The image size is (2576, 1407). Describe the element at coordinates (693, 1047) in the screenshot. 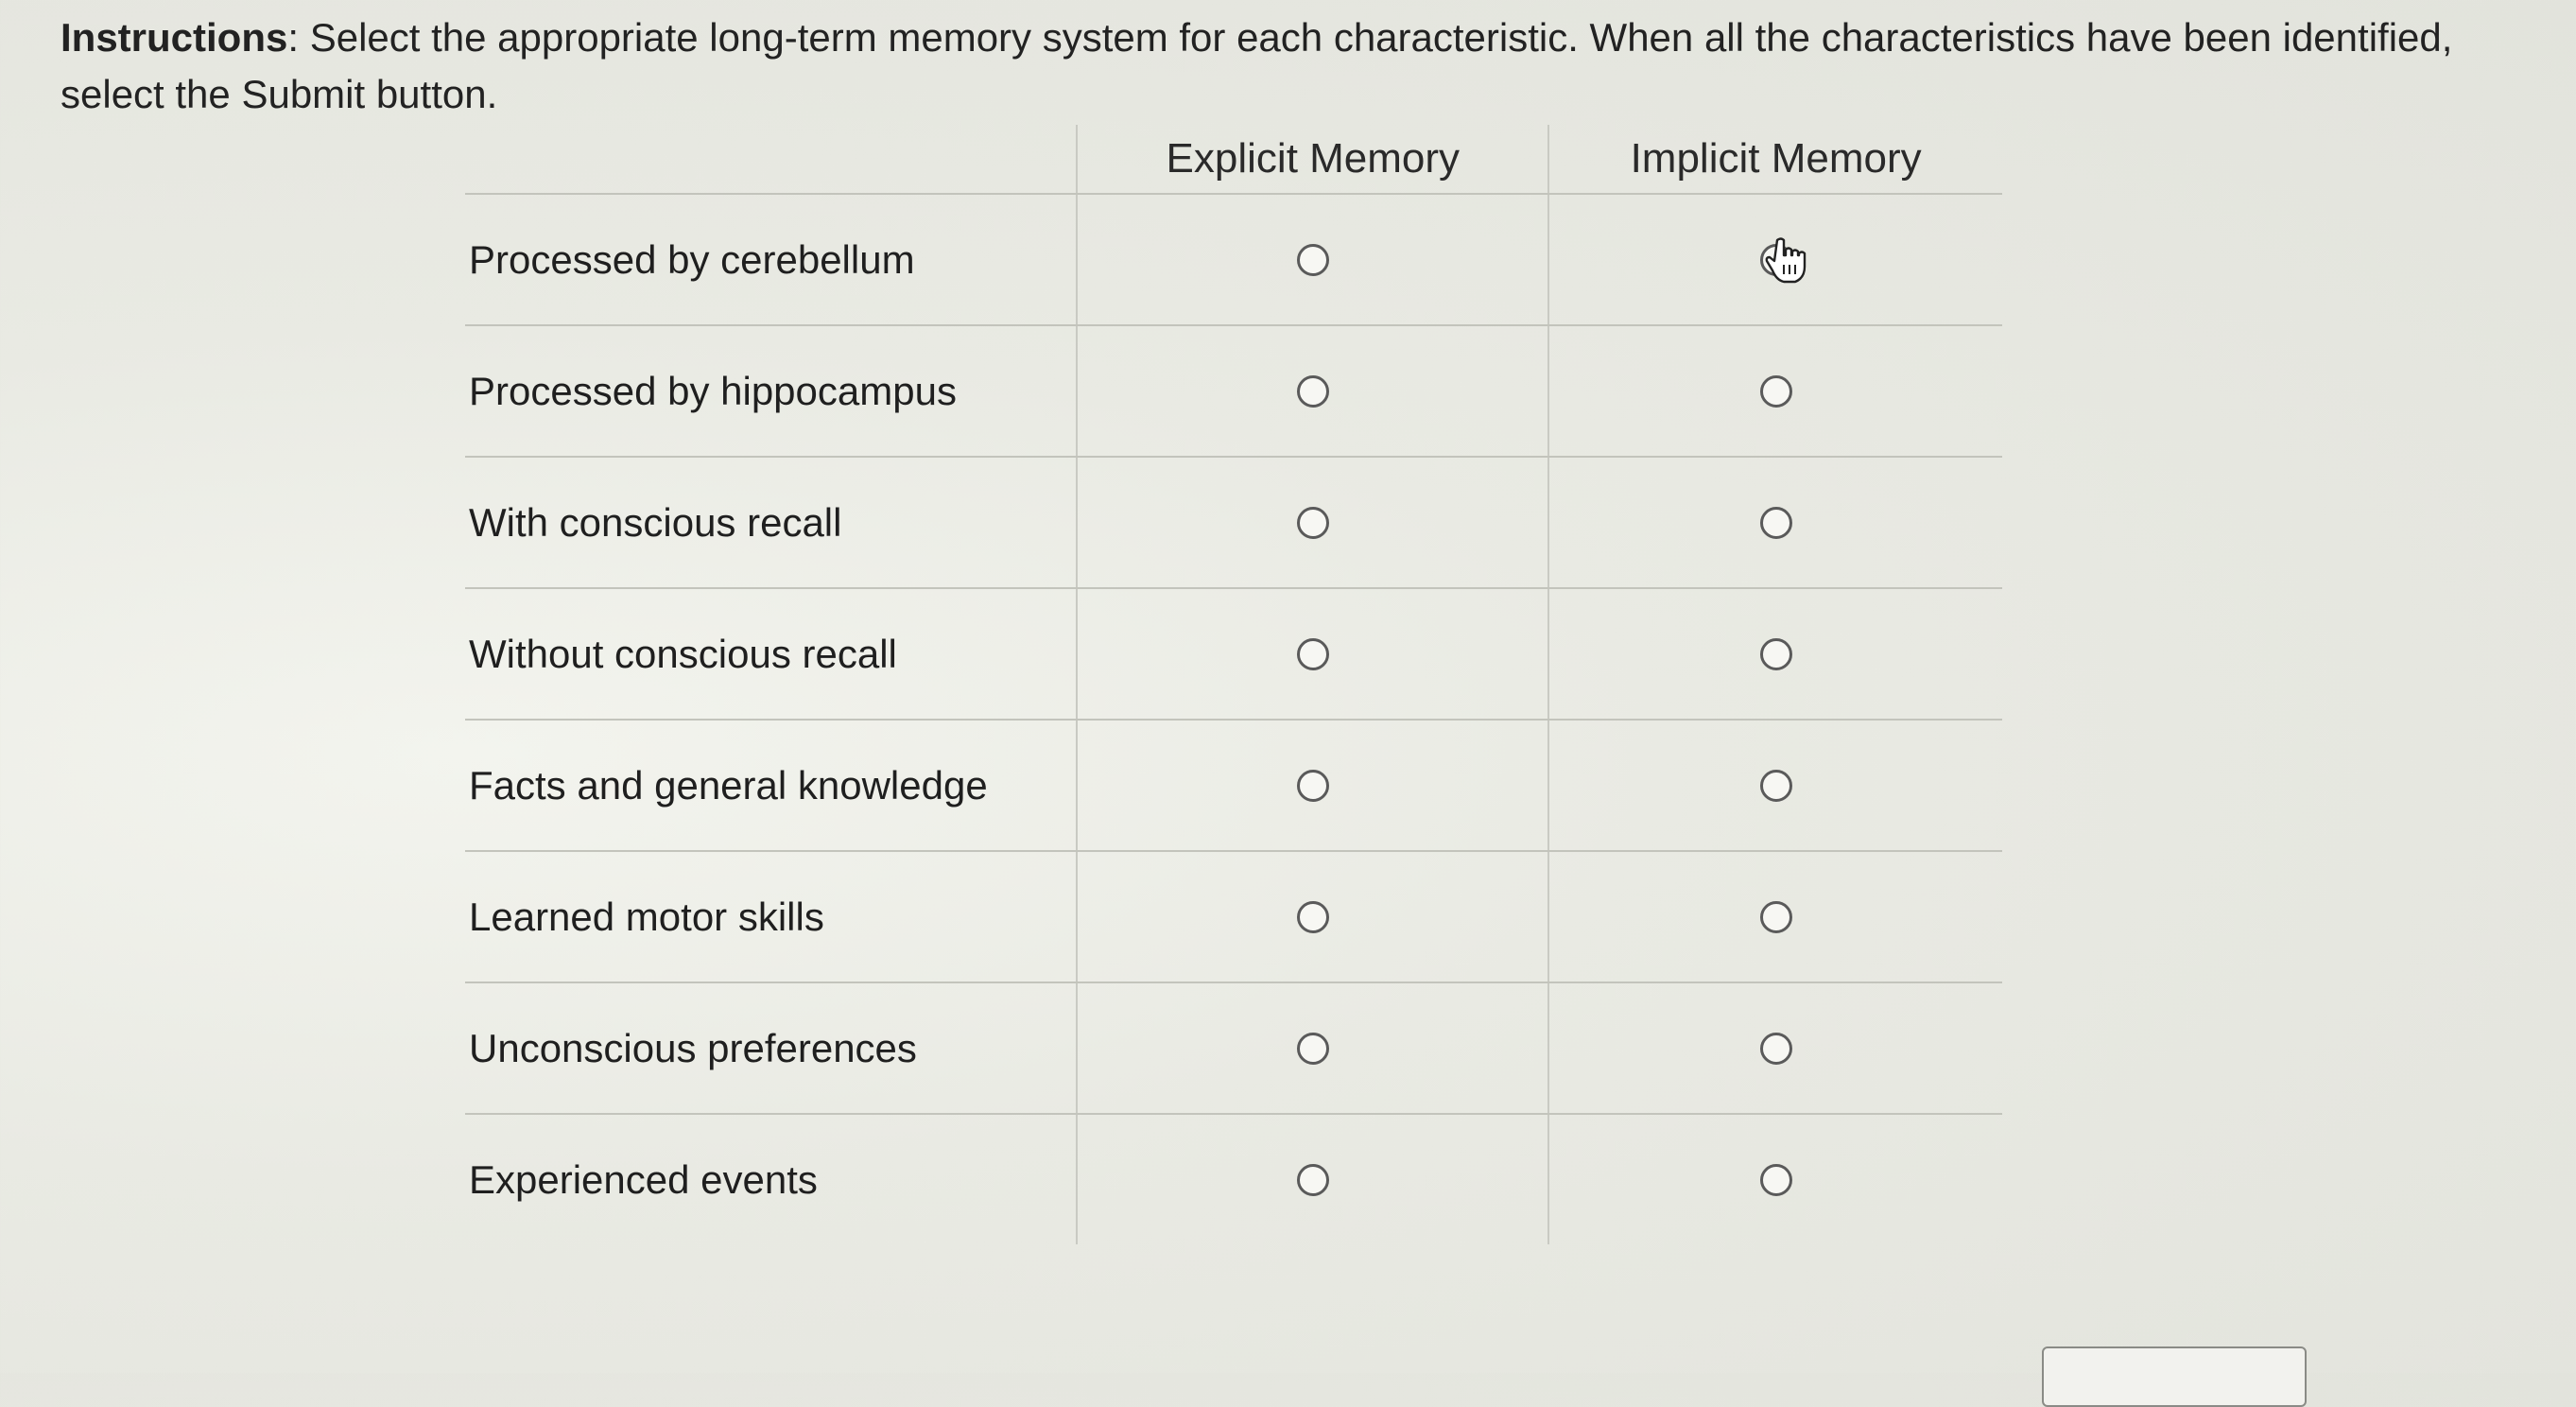

I see `row-label: Unconscious preferences` at that location.